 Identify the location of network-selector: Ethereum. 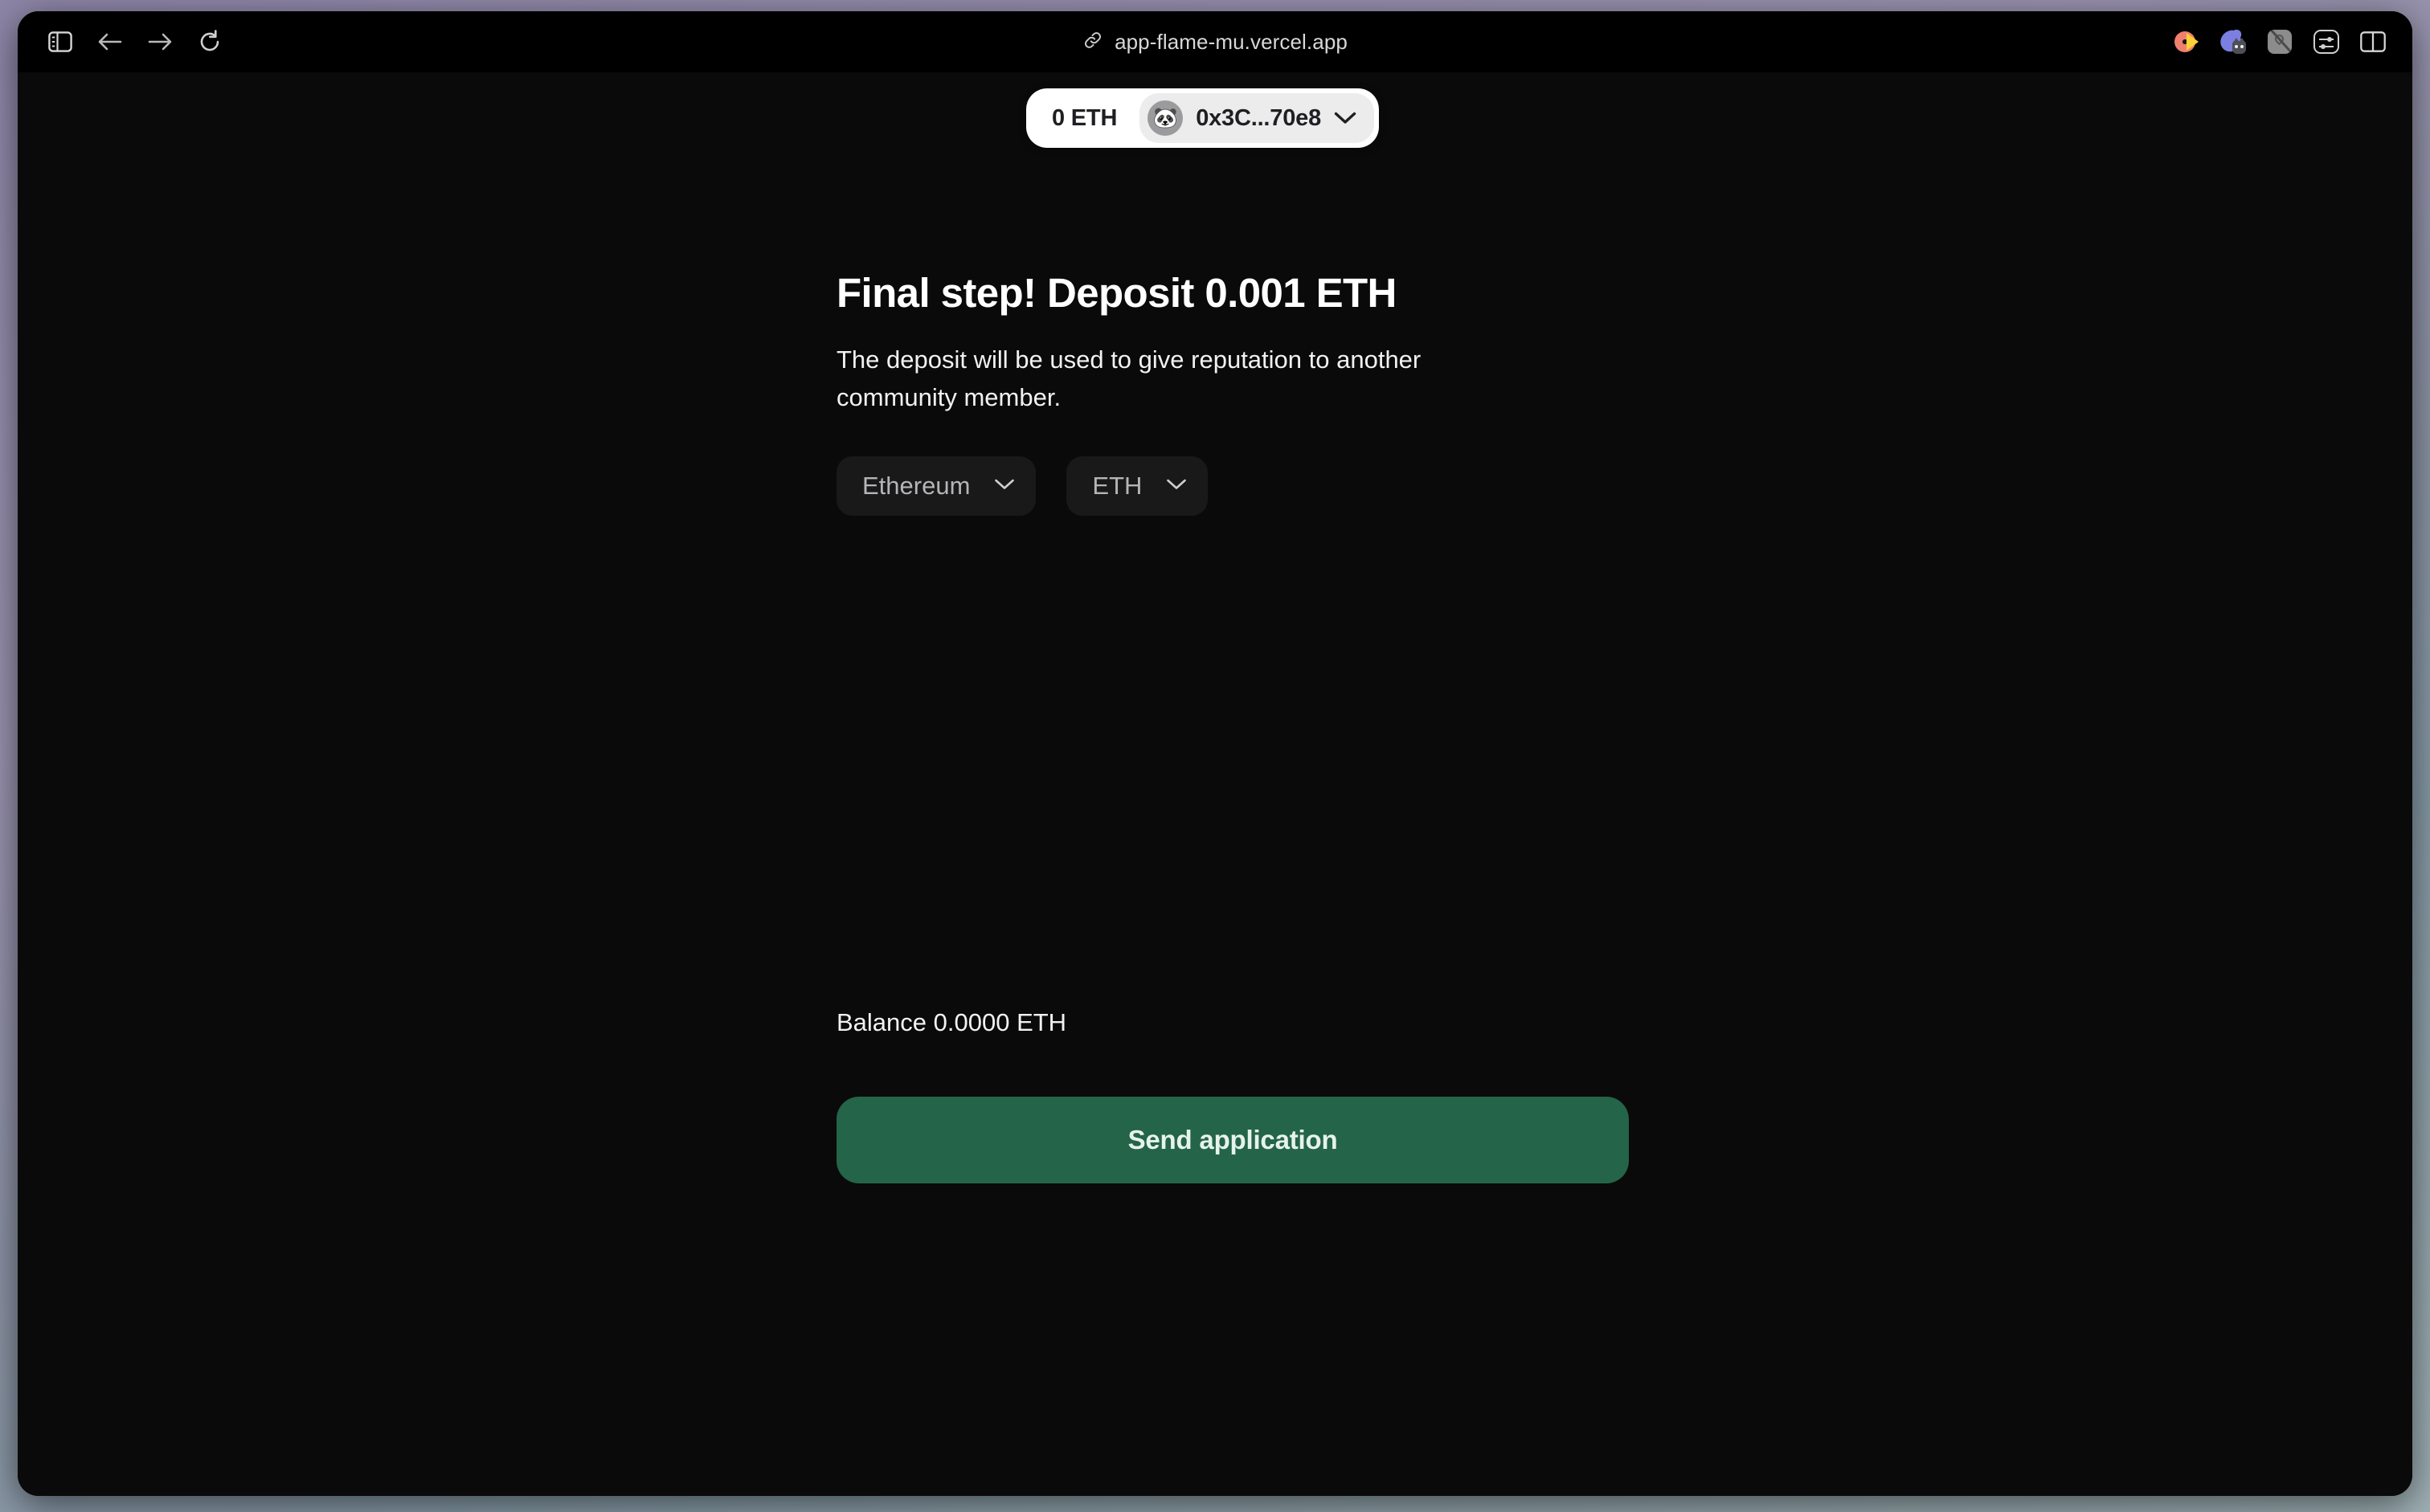
(937, 486).